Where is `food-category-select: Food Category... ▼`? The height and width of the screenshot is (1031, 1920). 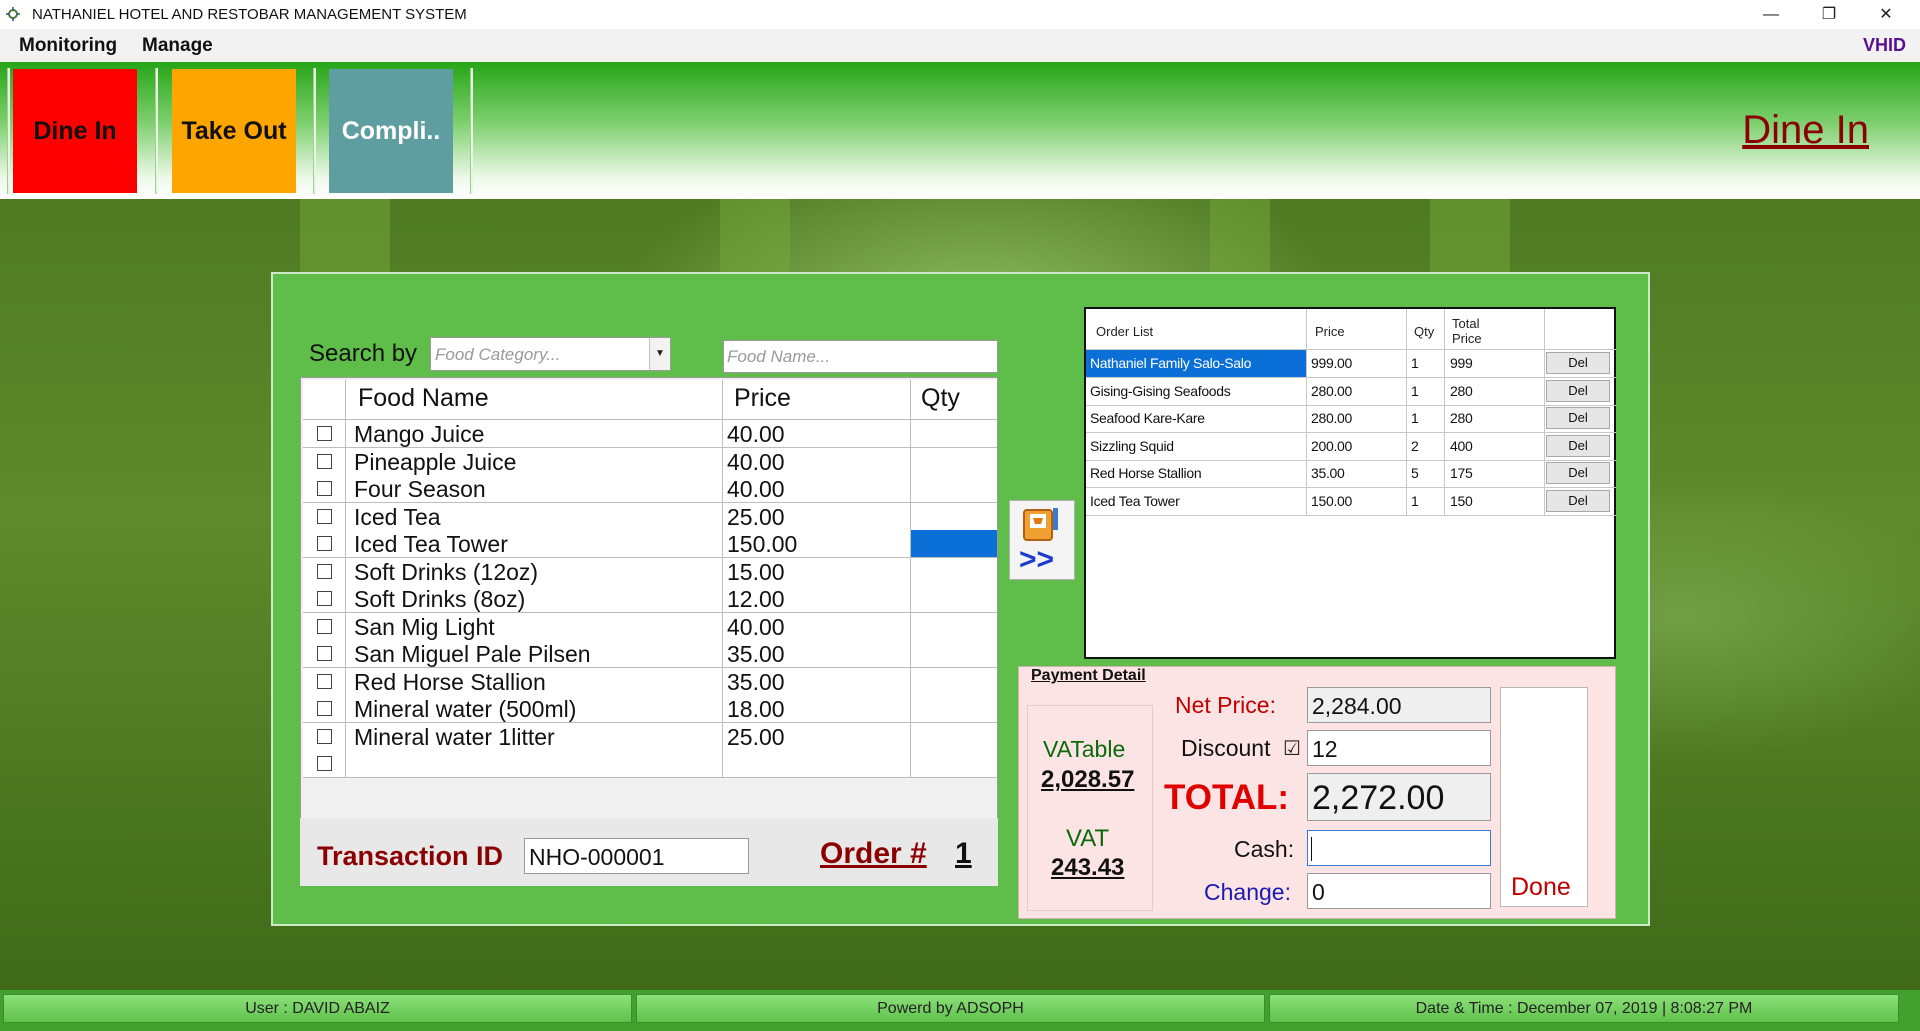
food-category-select: Food Category... ▼ is located at coordinates (550, 354).